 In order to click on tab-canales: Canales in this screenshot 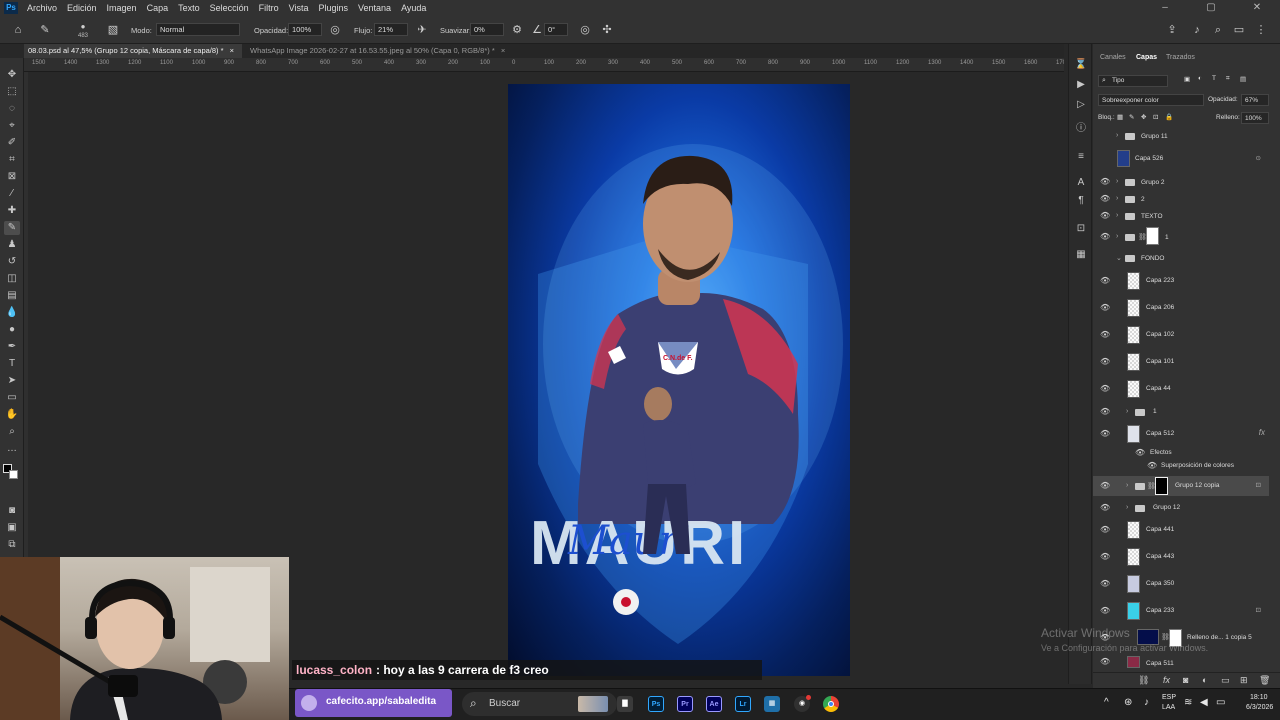, I will do `click(1113, 58)`.